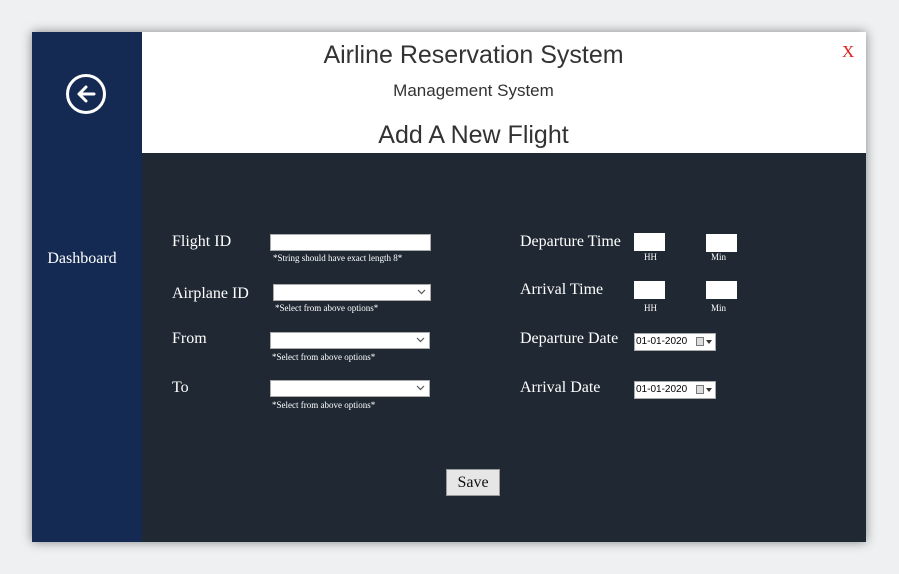  What do you see at coordinates (189, 338) in the screenshot?
I see `from-label: From` at bounding box center [189, 338].